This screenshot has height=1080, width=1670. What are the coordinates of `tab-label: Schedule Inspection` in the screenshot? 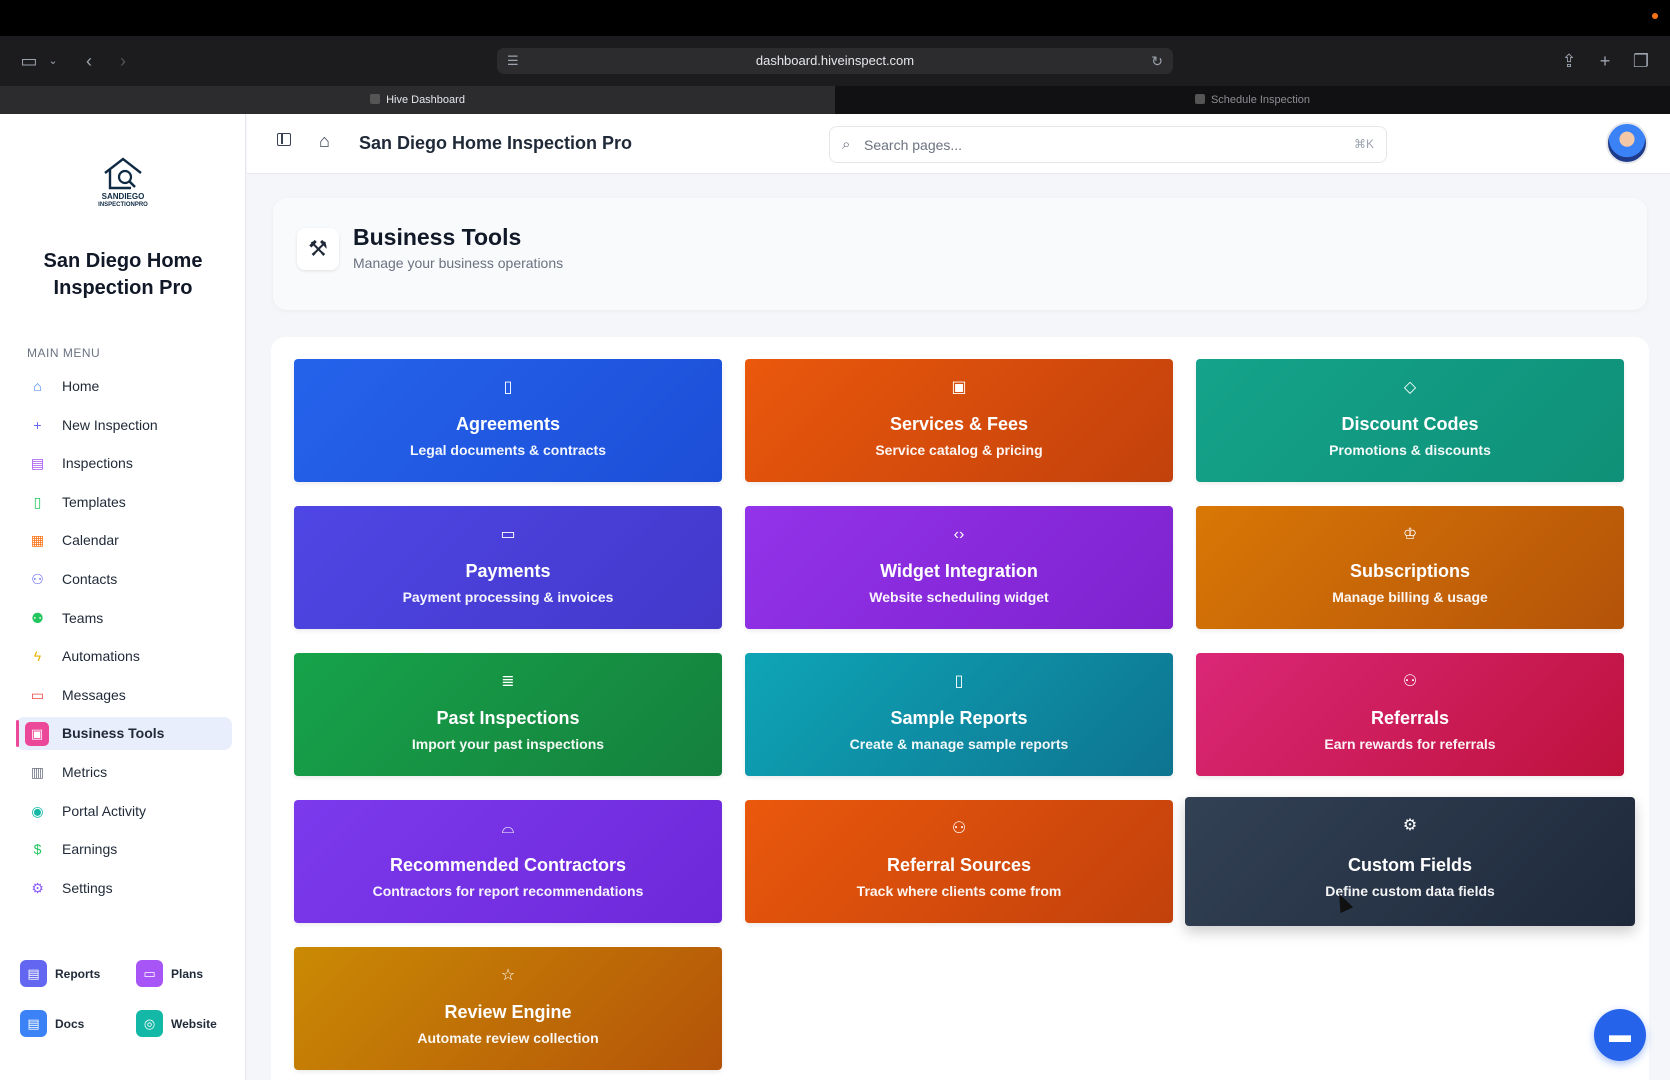 It's located at (1260, 100).